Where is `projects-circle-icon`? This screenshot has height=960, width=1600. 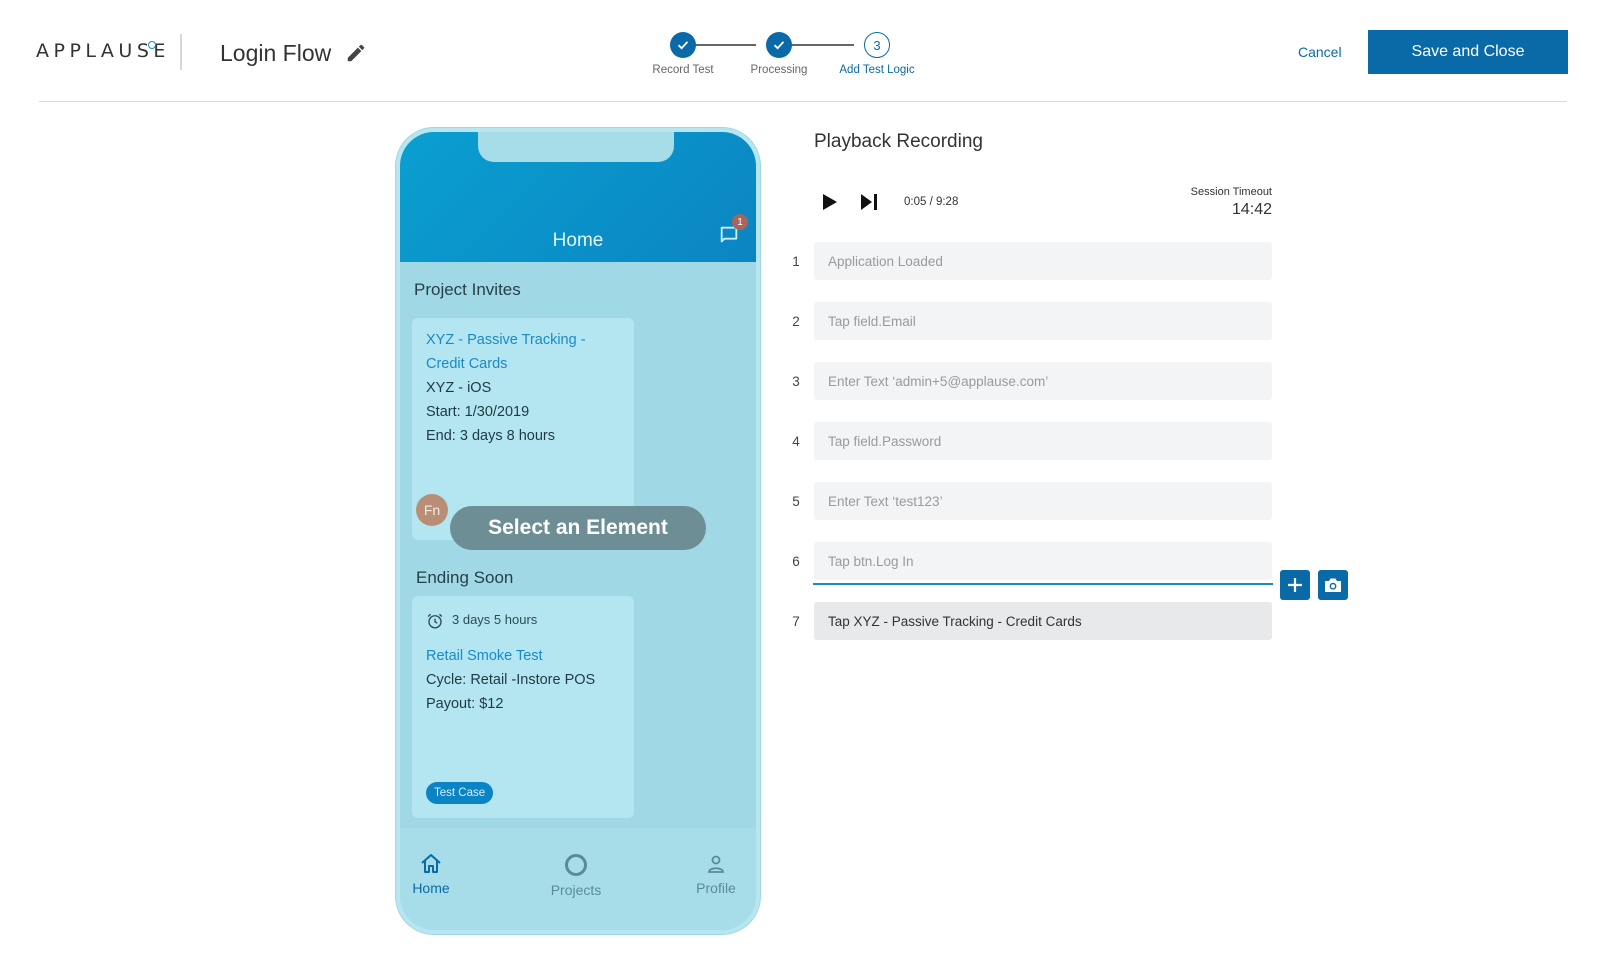 projects-circle-icon is located at coordinates (576, 865).